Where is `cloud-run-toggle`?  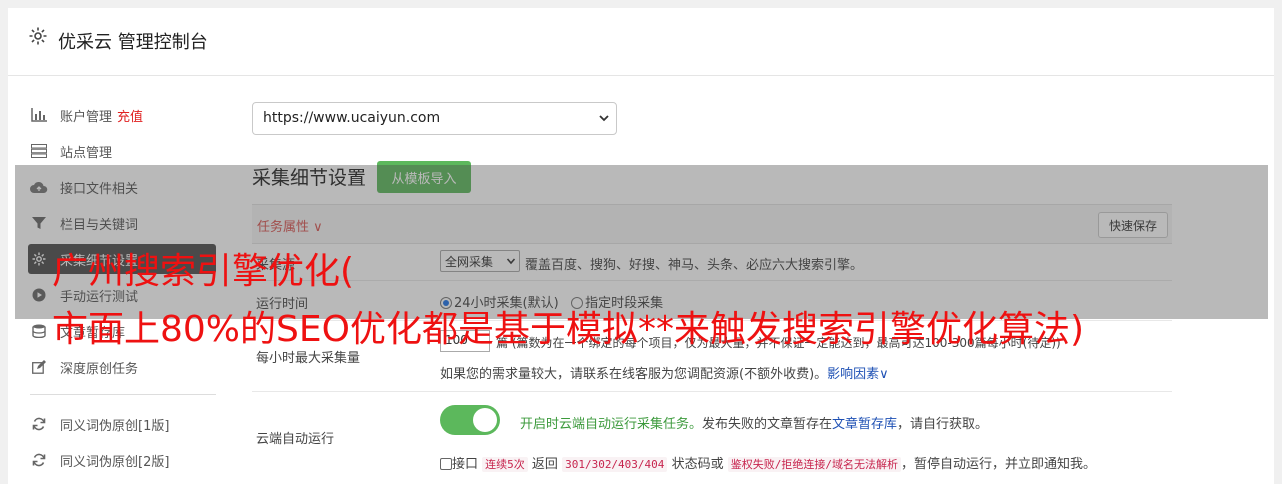 cloud-run-toggle is located at coordinates (470, 420).